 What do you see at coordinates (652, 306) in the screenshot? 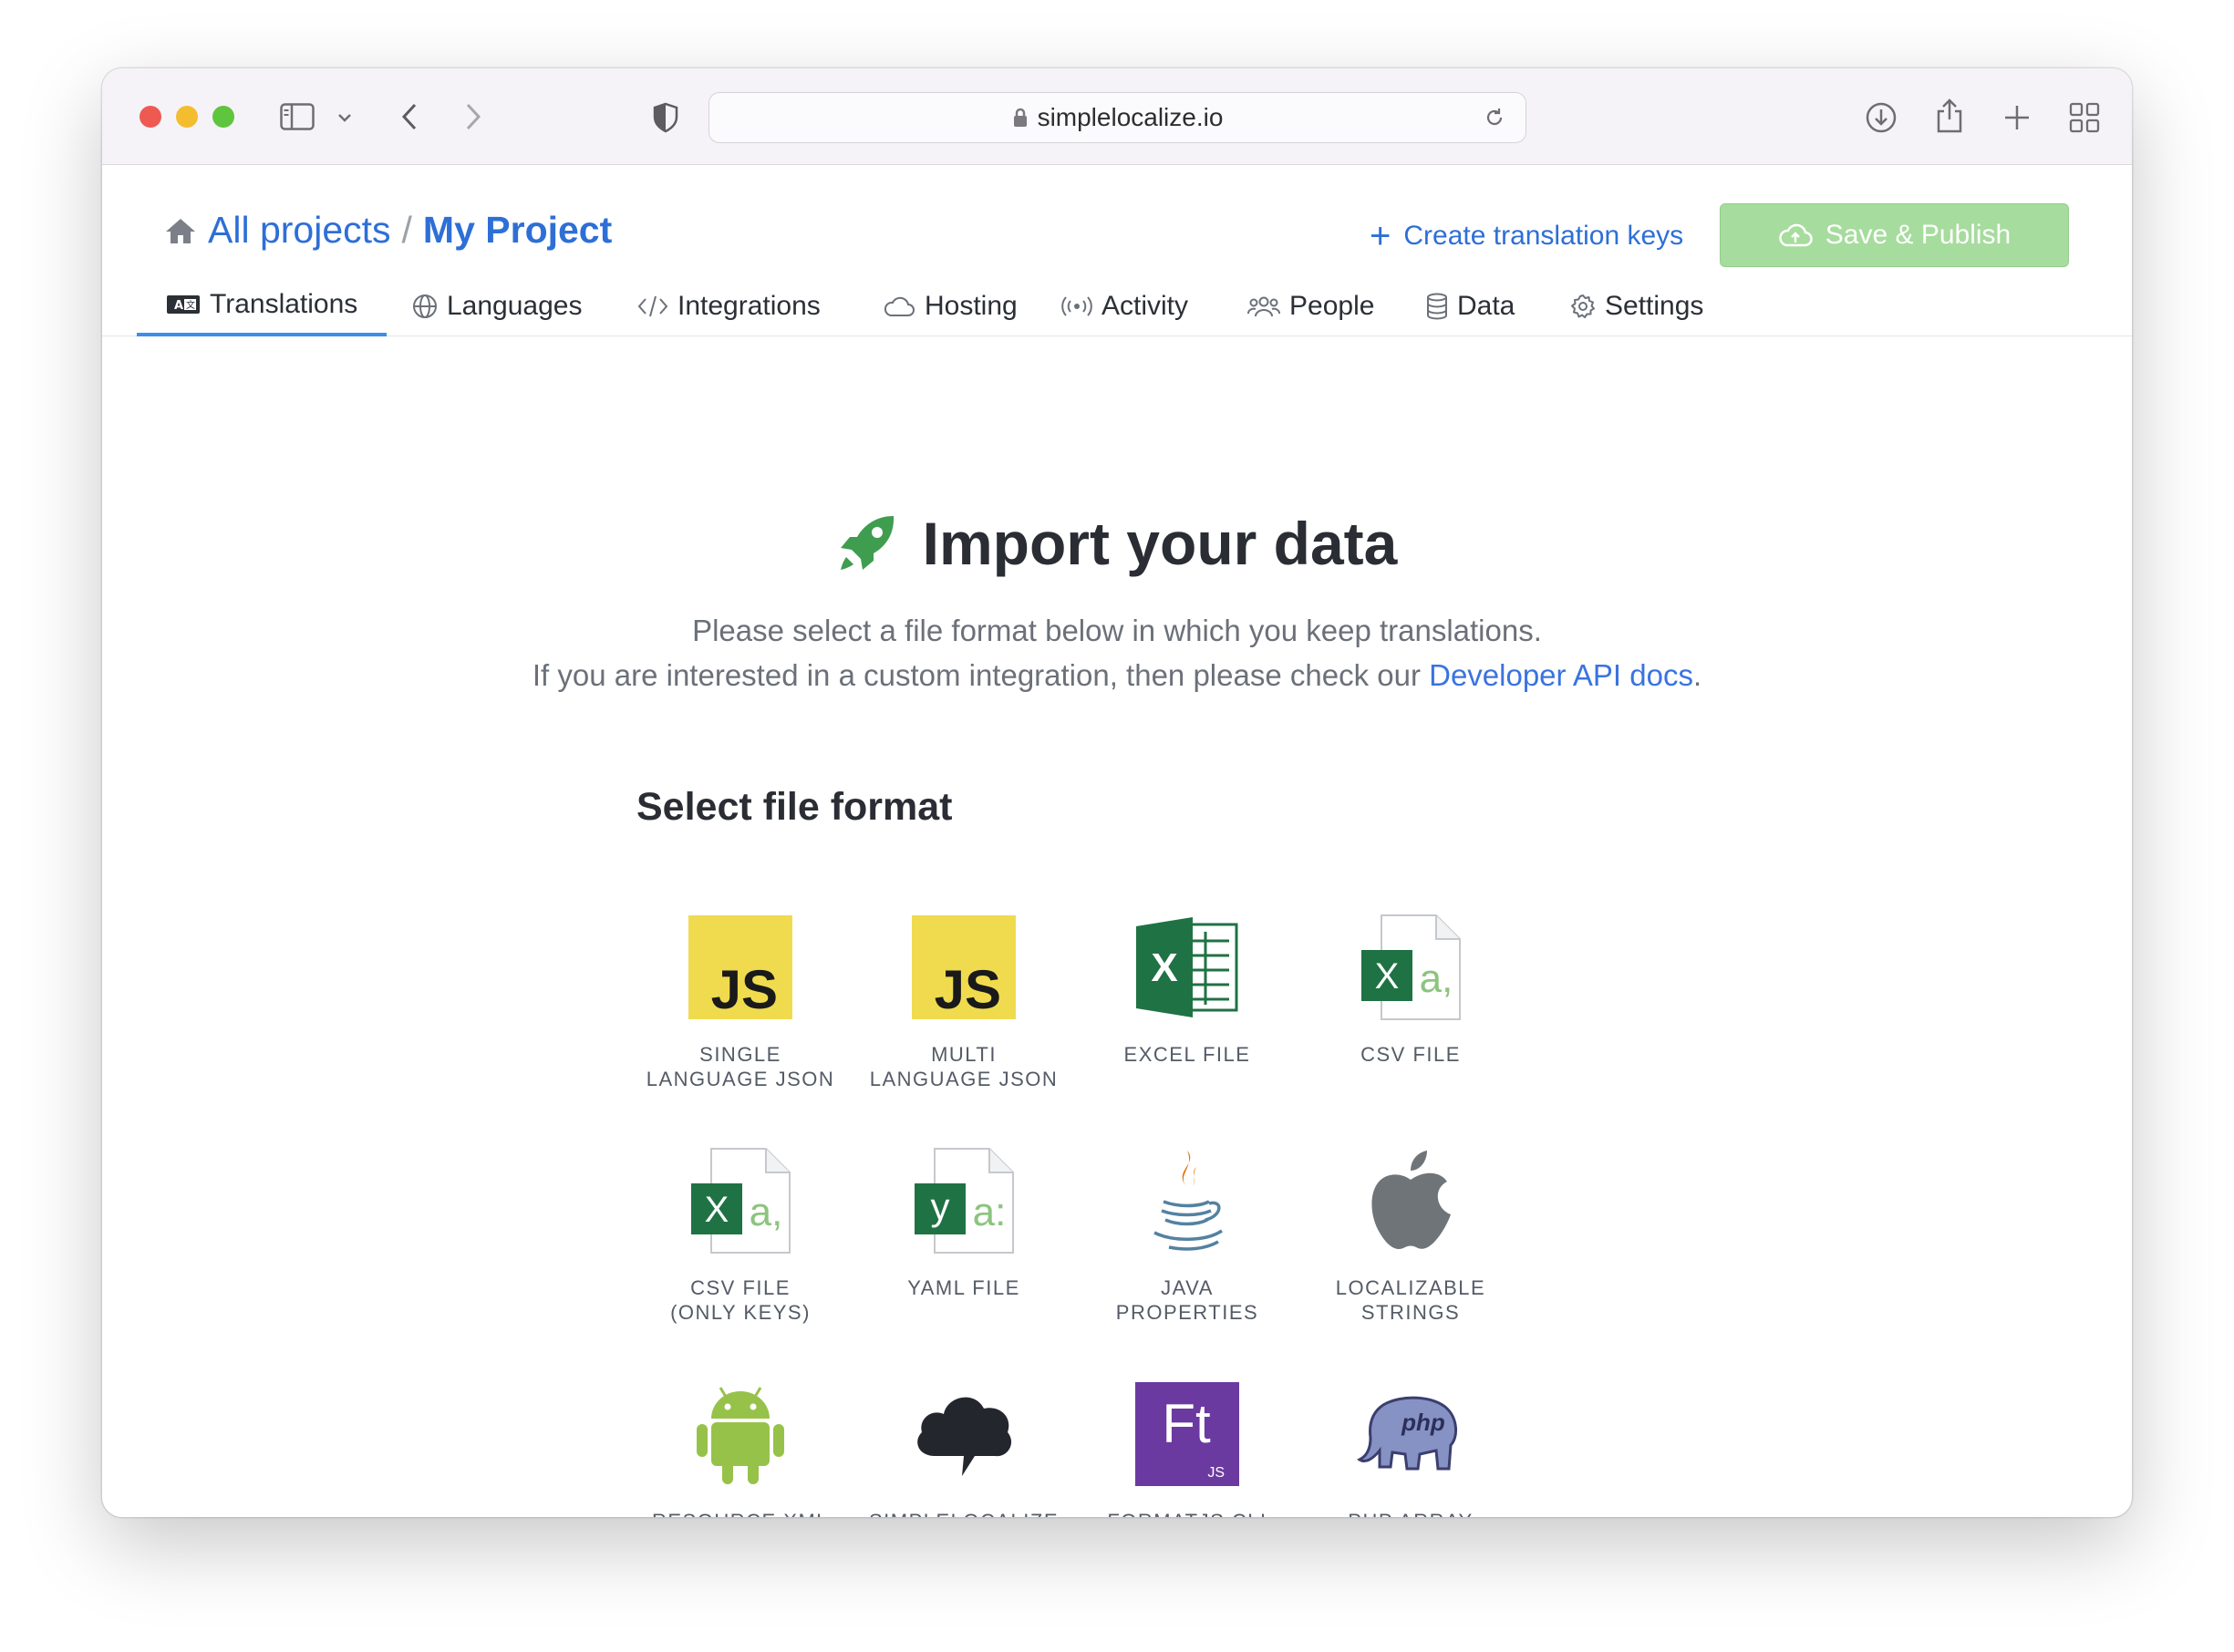
I see `code-icon` at bounding box center [652, 306].